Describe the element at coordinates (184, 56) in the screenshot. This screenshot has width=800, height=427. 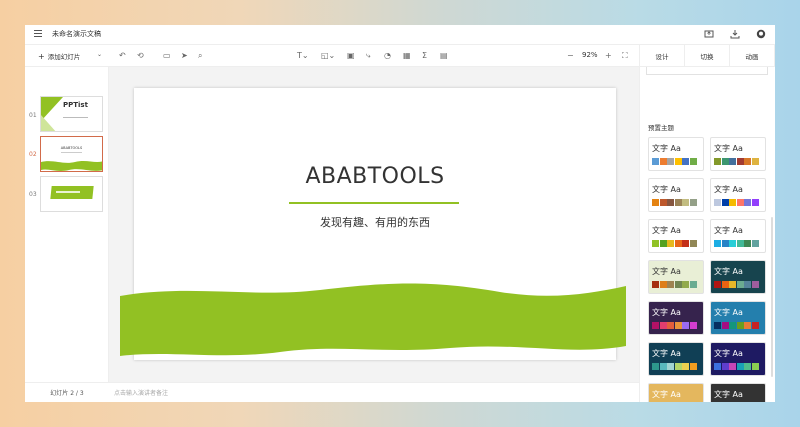
I see `select-icon: ➤` at that location.